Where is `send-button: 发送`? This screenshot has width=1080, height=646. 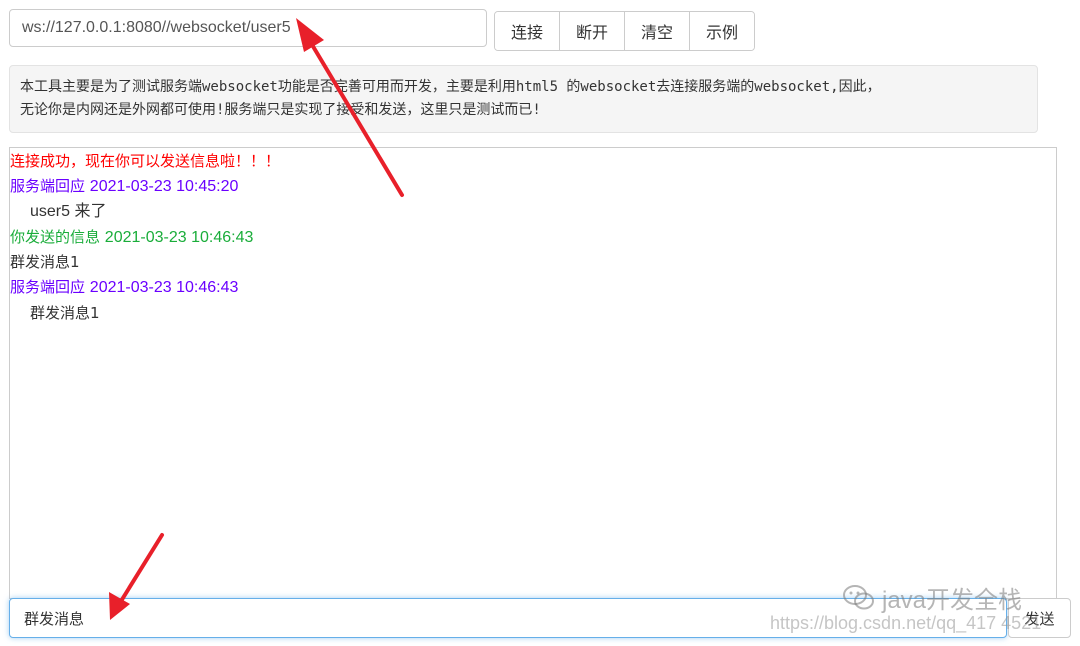 send-button: 发送 is located at coordinates (1039, 618).